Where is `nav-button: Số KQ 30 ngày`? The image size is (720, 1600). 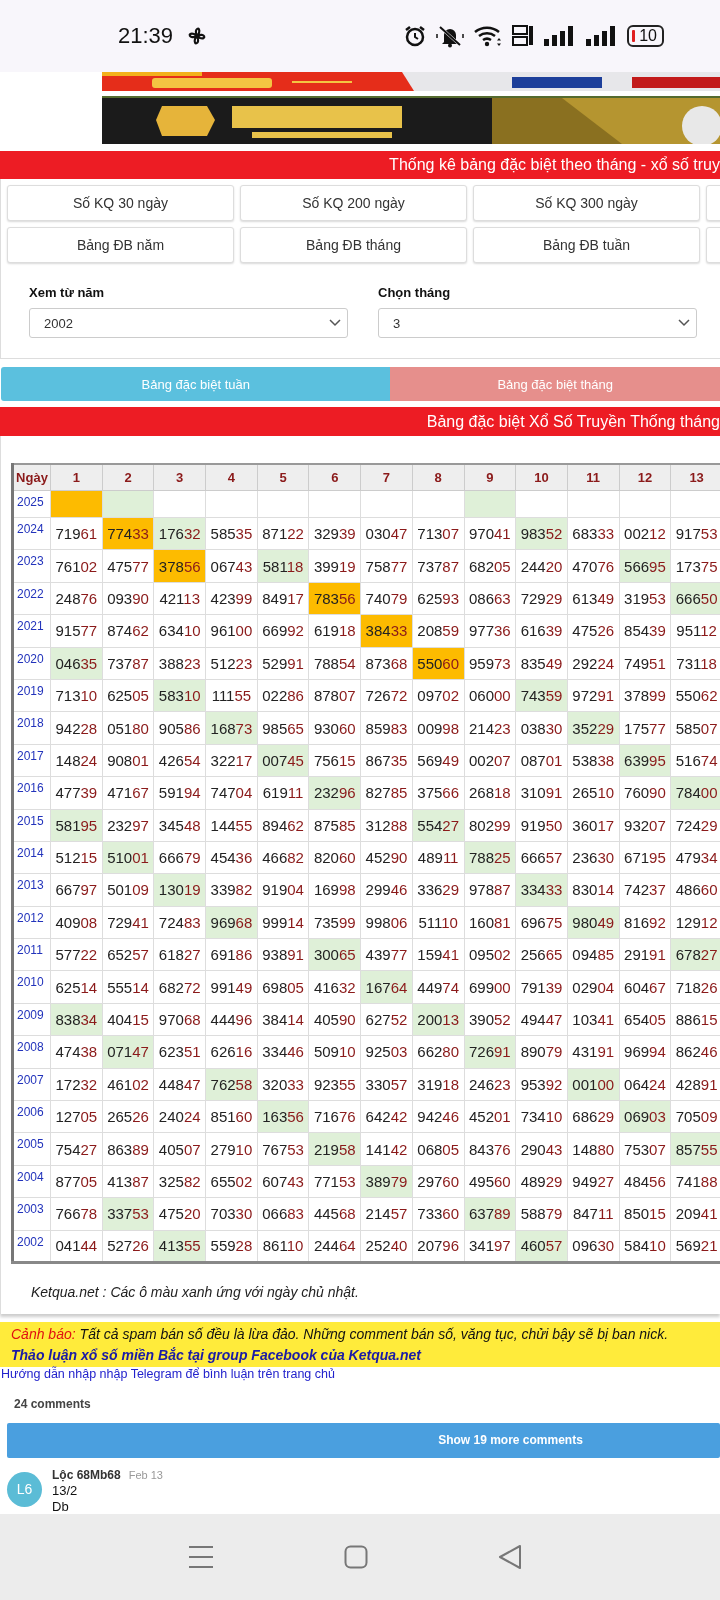
nav-button: Số KQ 30 ngày is located at coordinates (120, 203).